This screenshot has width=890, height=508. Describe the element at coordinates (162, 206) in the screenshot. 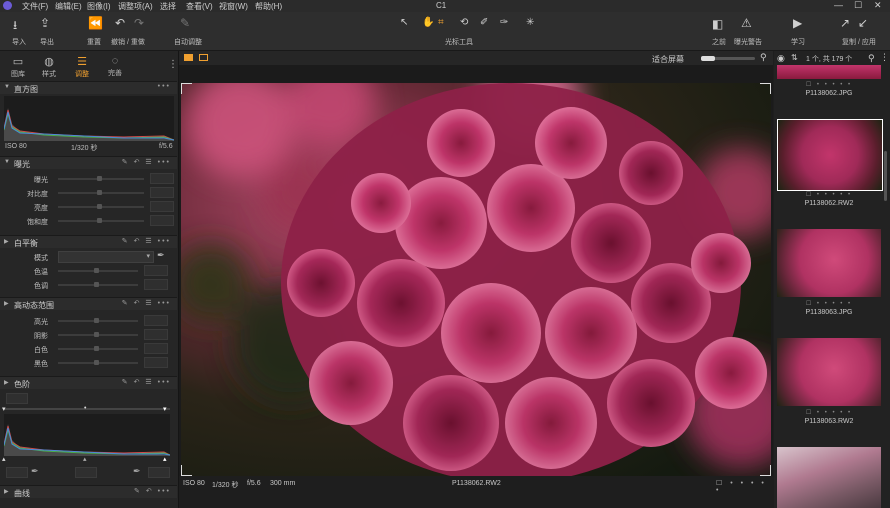

I see `brightness-value` at that location.